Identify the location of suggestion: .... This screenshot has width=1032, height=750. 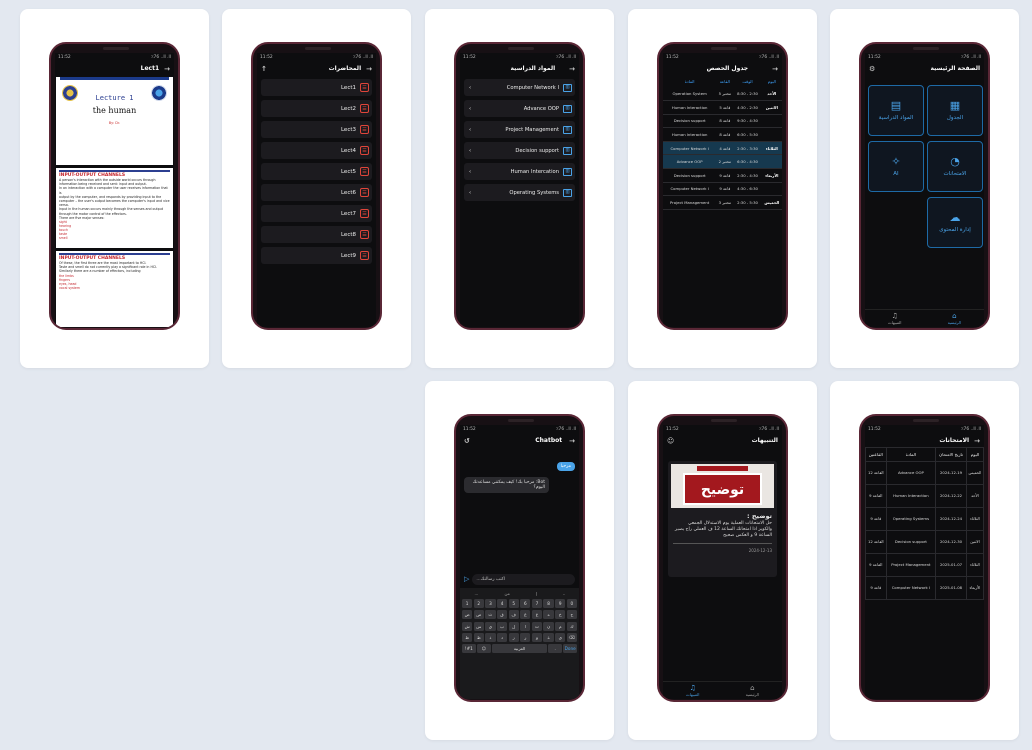
(476, 593).